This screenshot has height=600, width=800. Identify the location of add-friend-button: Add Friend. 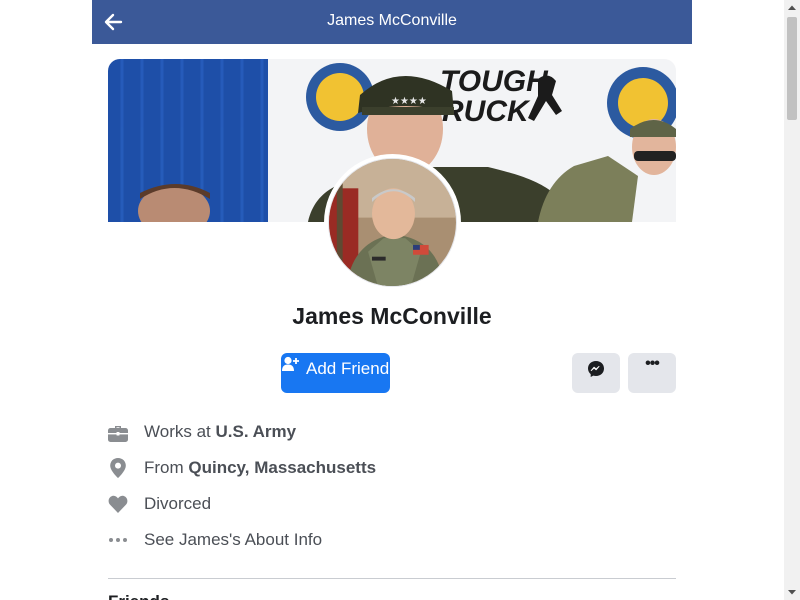
(335, 373).